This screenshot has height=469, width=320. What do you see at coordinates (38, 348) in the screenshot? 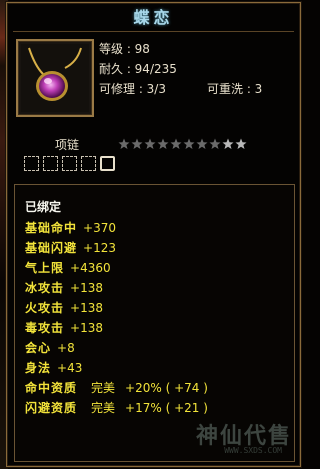
I see `attribute-name: 会心` at bounding box center [38, 348].